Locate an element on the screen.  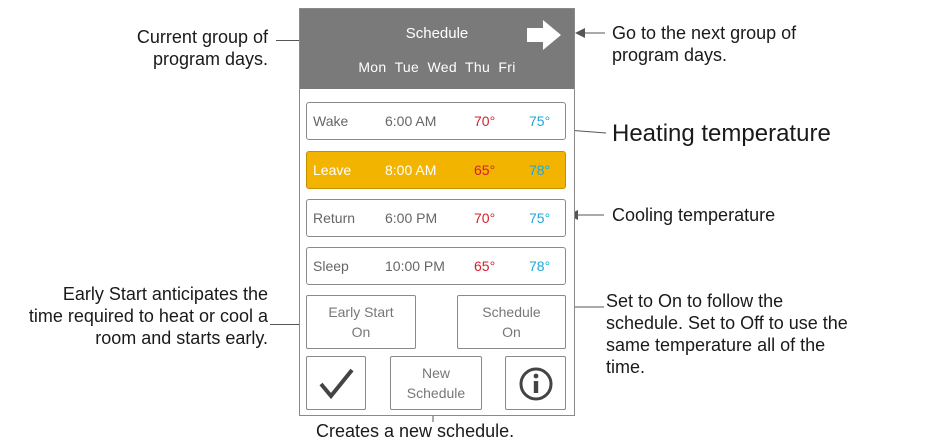
annotation-line: time. is located at coordinates (626, 367).